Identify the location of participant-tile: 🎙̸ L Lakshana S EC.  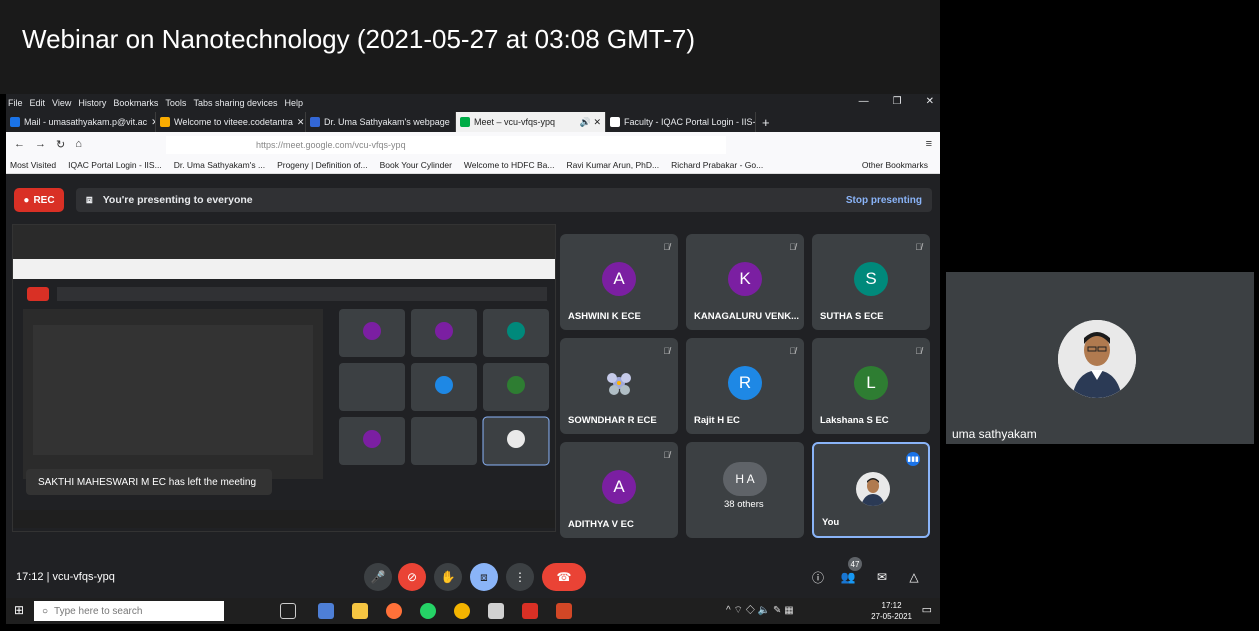
(871, 386).